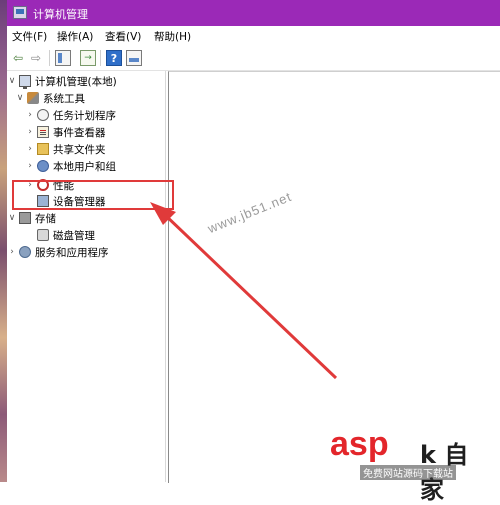 The height and width of the screenshot is (505, 500). What do you see at coordinates (72, 252) in the screenshot?
I see `tree-node-label: 服务和应用程序` at bounding box center [72, 252].